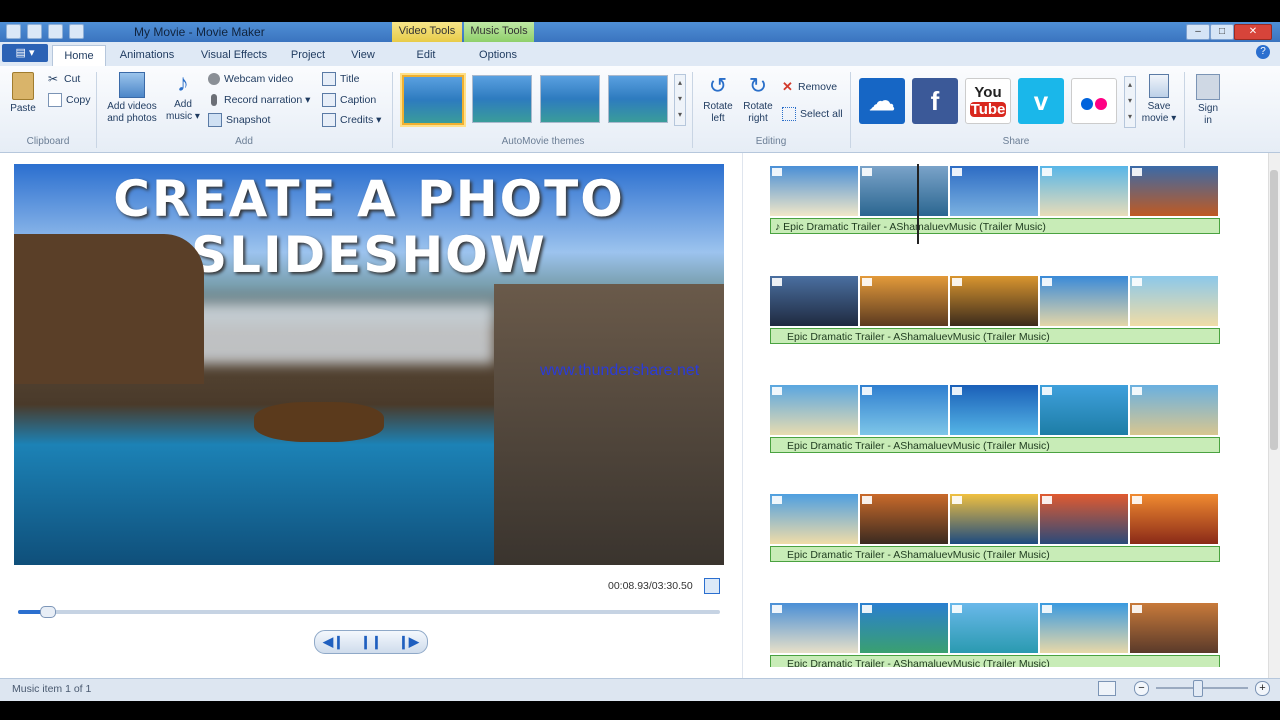 This screenshot has width=1280, height=720. Describe the element at coordinates (369, 612) in the screenshot. I see `seek-bar` at that location.